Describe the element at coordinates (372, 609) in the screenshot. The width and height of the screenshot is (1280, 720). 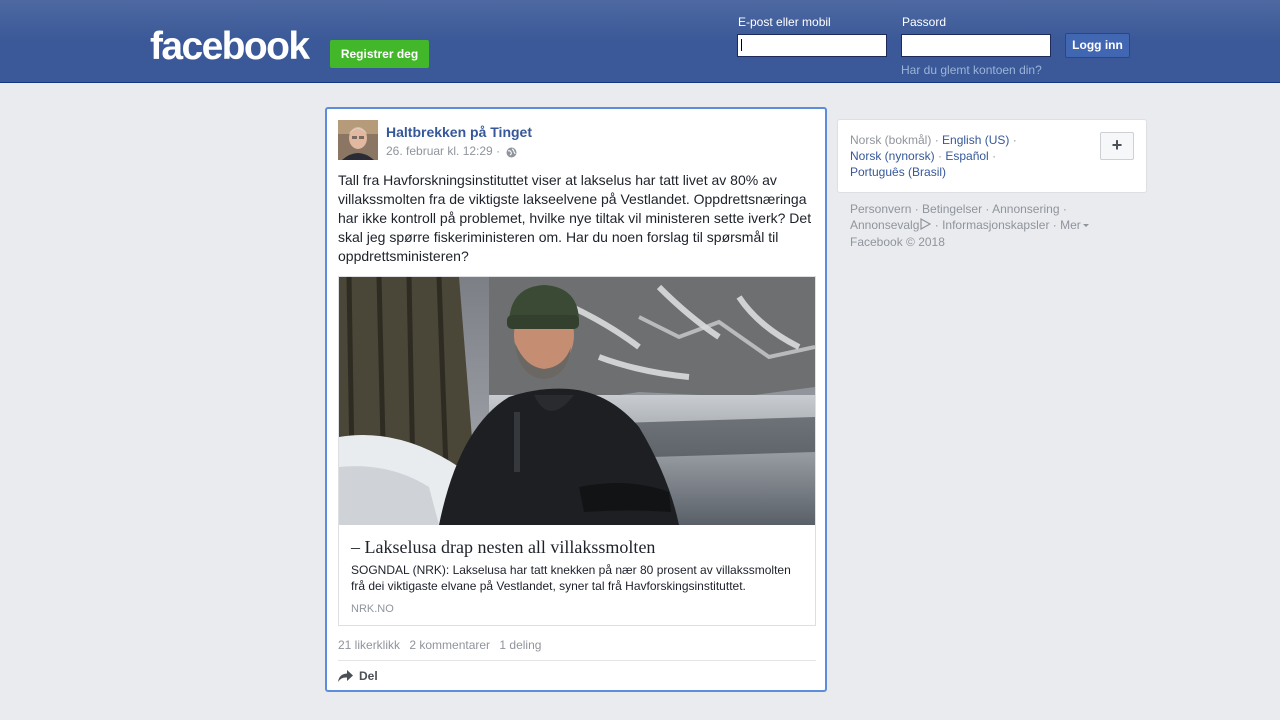
I see `link-domain: NRK.NO` at that location.